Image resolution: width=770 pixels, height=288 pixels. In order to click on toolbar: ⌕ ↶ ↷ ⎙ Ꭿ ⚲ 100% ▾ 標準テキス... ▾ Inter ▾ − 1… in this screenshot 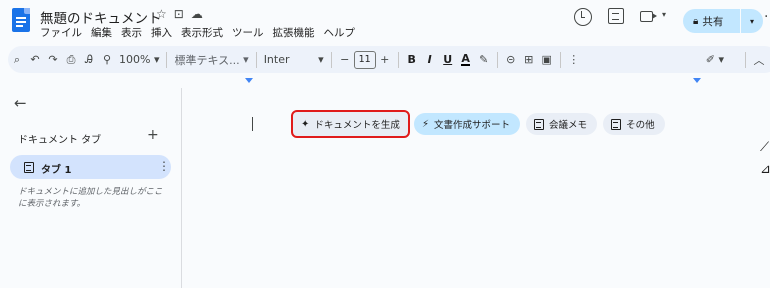, I will do `click(389, 59)`.